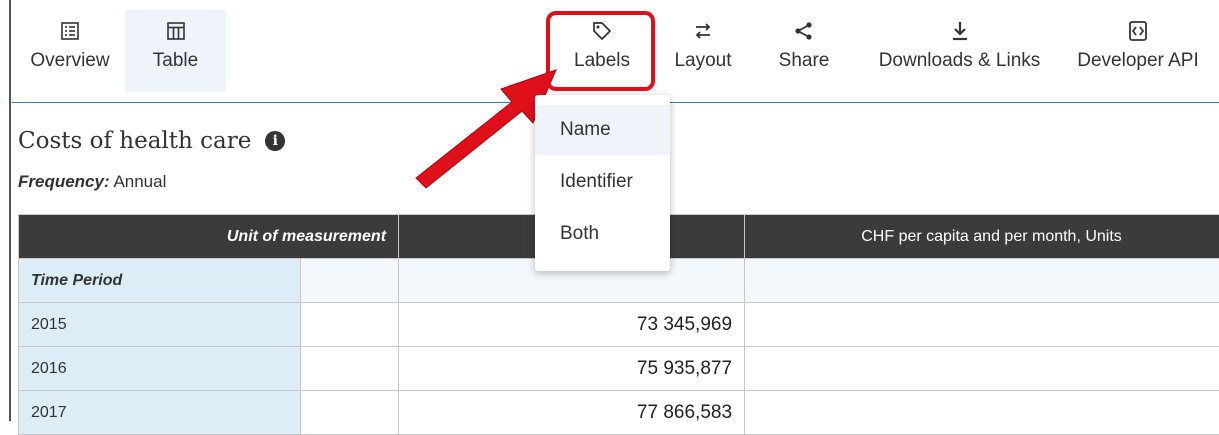 The width and height of the screenshot is (1219, 435). I want to click on frequency-line: Frequency: Annual, so click(92, 182).